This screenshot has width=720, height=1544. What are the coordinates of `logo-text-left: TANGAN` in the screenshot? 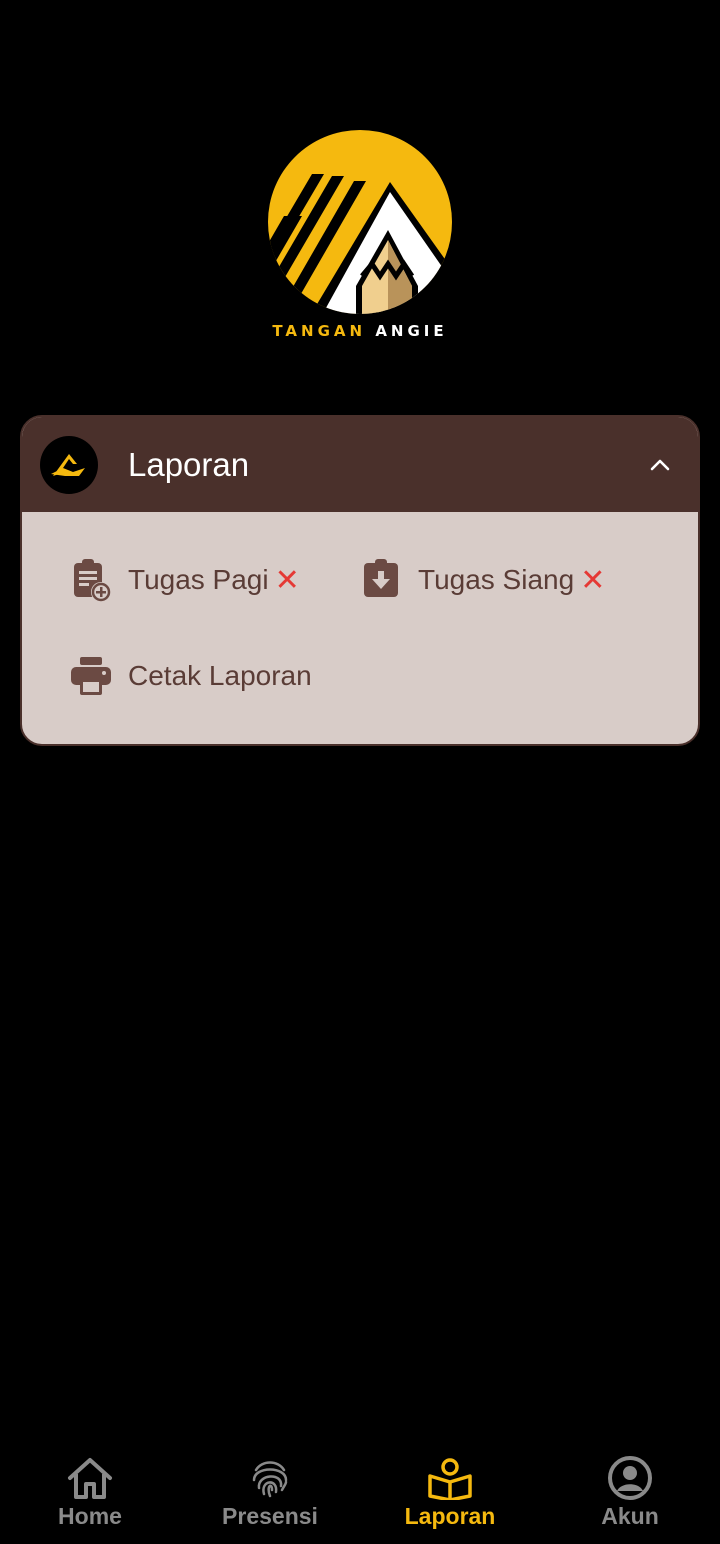 It's located at (319, 331).